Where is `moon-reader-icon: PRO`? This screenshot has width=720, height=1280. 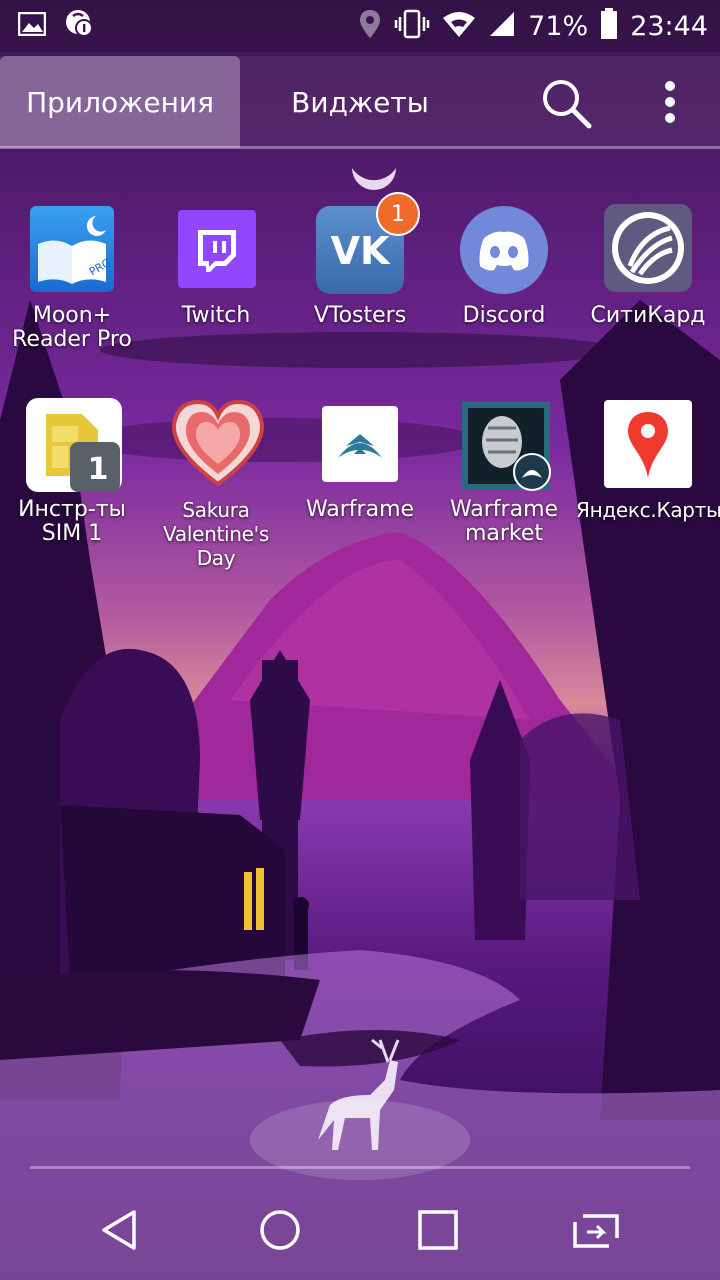
moon-reader-icon: PRO is located at coordinates (72, 250).